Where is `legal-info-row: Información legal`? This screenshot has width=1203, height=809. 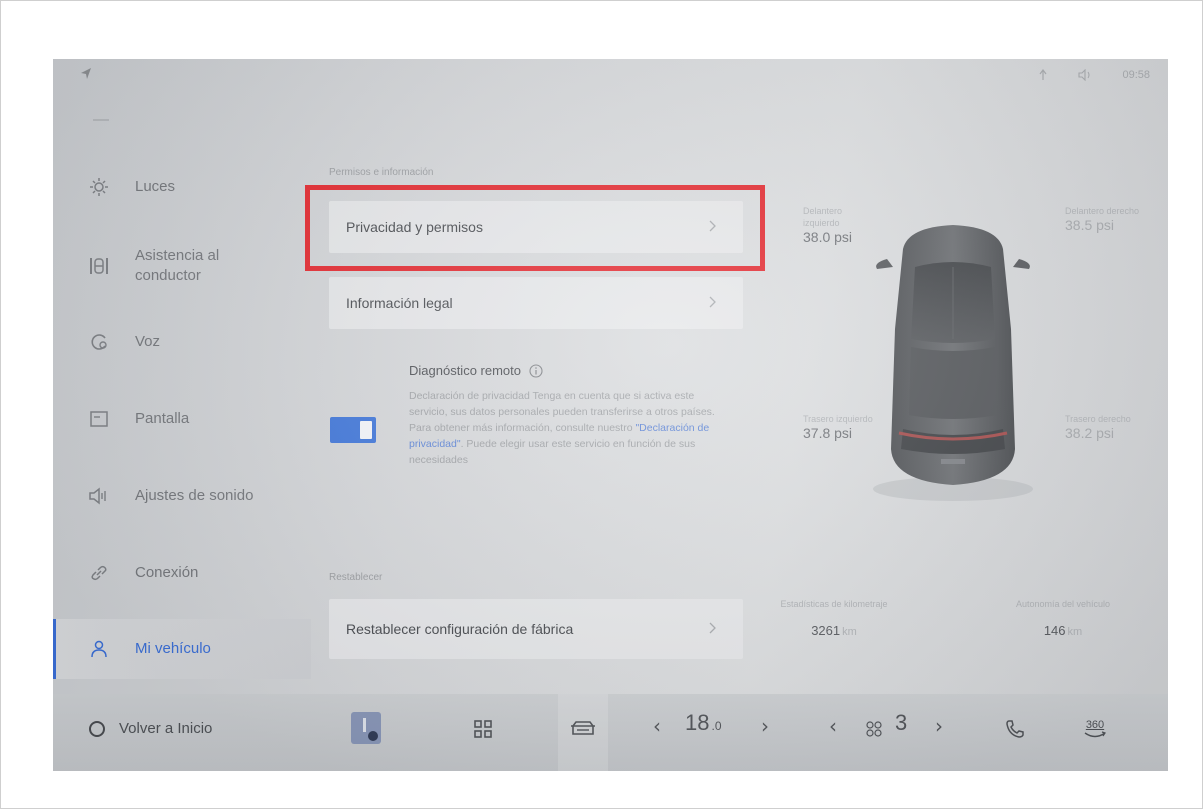
legal-info-row: Información legal is located at coordinates (536, 303).